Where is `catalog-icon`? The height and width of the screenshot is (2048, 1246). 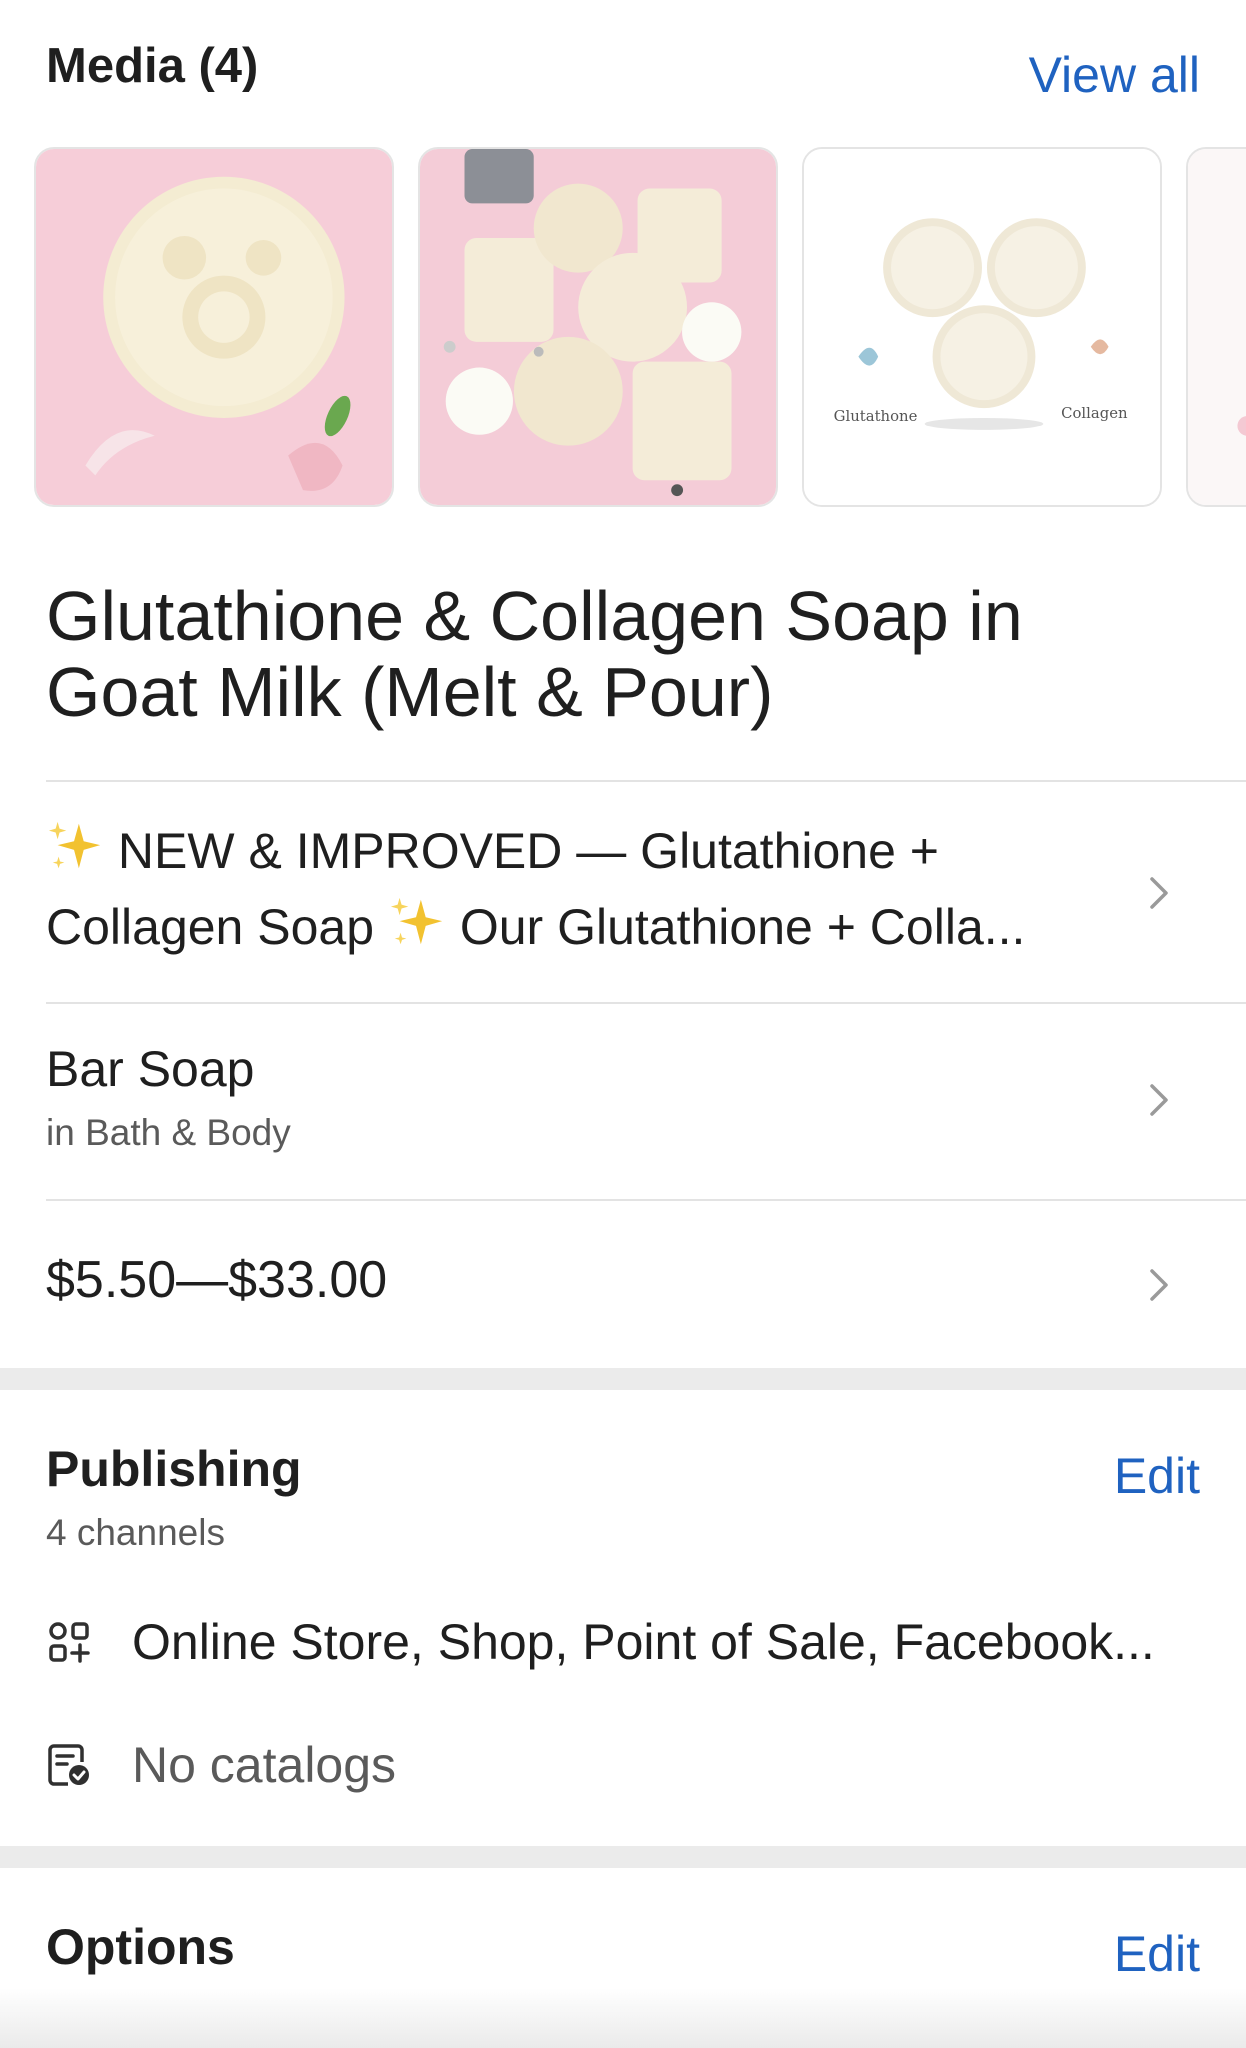 catalog-icon is located at coordinates (69, 1765).